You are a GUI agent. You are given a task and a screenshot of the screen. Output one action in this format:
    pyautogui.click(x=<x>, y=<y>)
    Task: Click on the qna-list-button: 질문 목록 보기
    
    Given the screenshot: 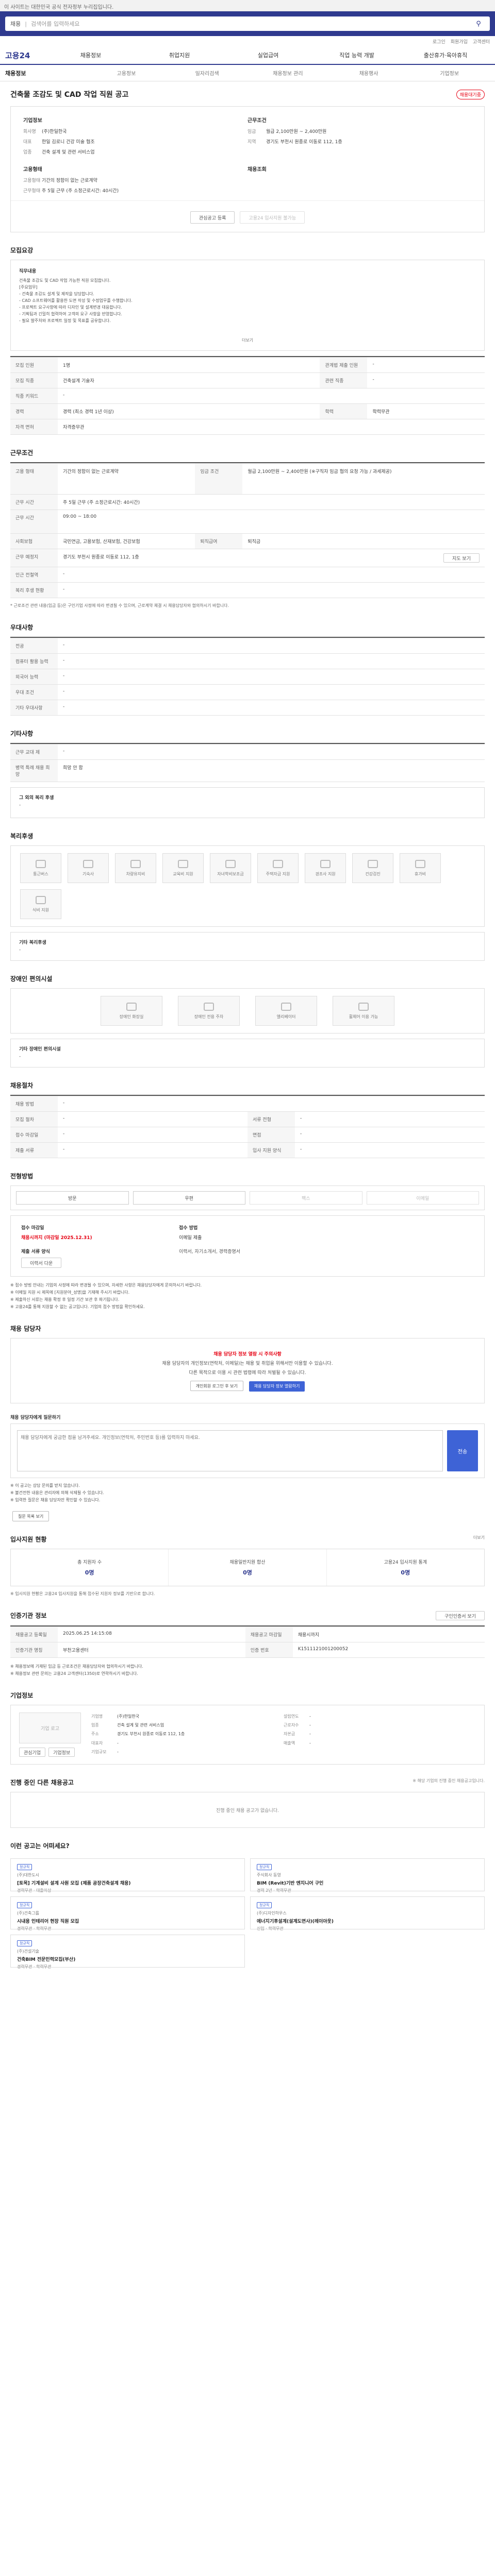 What is the action you would take?
    pyautogui.click(x=31, y=1516)
    